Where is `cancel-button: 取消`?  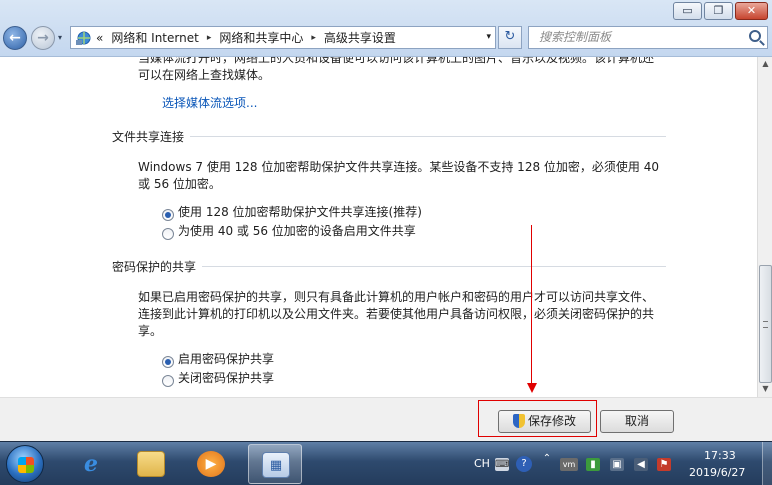
cancel-button: 取消 is located at coordinates (637, 421).